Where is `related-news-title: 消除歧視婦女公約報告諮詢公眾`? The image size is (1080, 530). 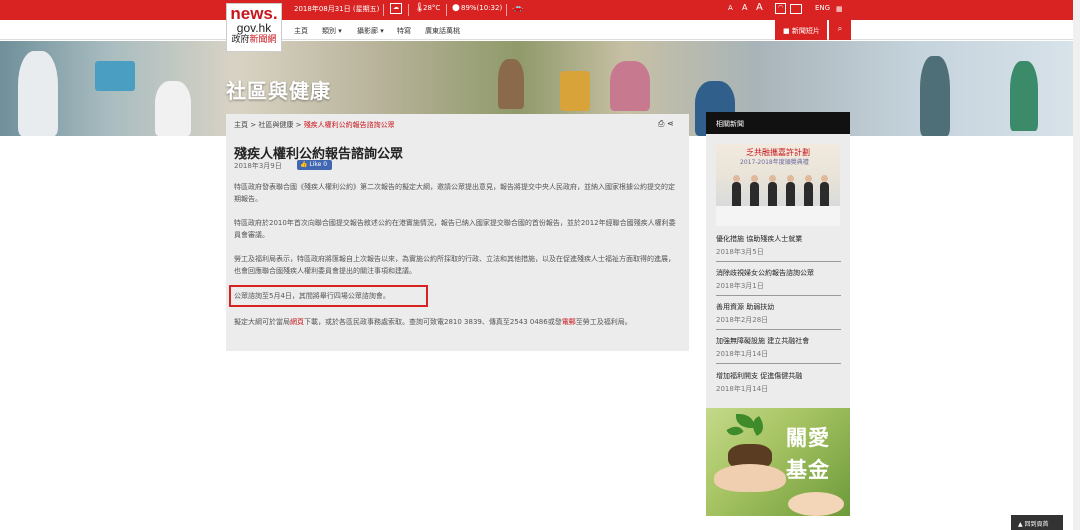 related-news-title: 消除歧視婦女公約報告諮詢公眾 is located at coordinates (778, 273).